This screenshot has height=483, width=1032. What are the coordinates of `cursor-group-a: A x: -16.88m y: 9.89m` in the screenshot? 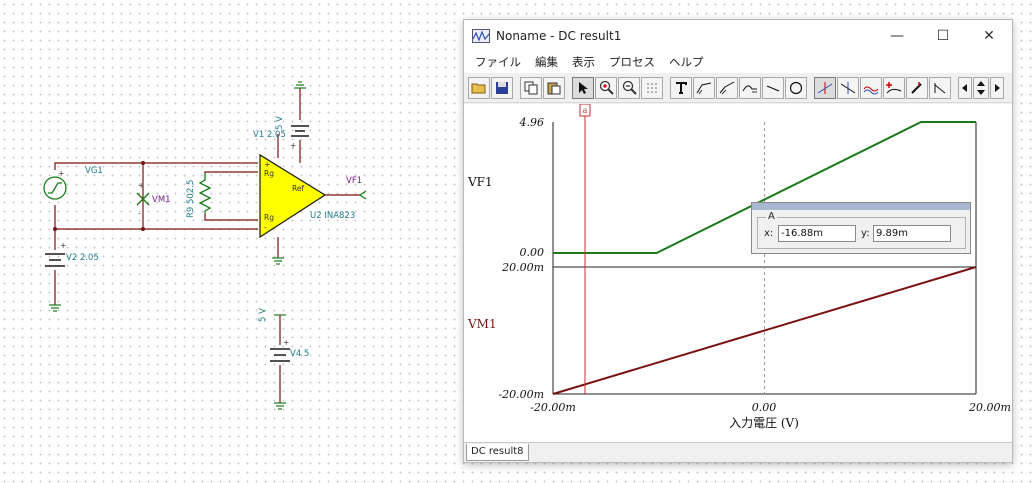 It's located at (861, 230).